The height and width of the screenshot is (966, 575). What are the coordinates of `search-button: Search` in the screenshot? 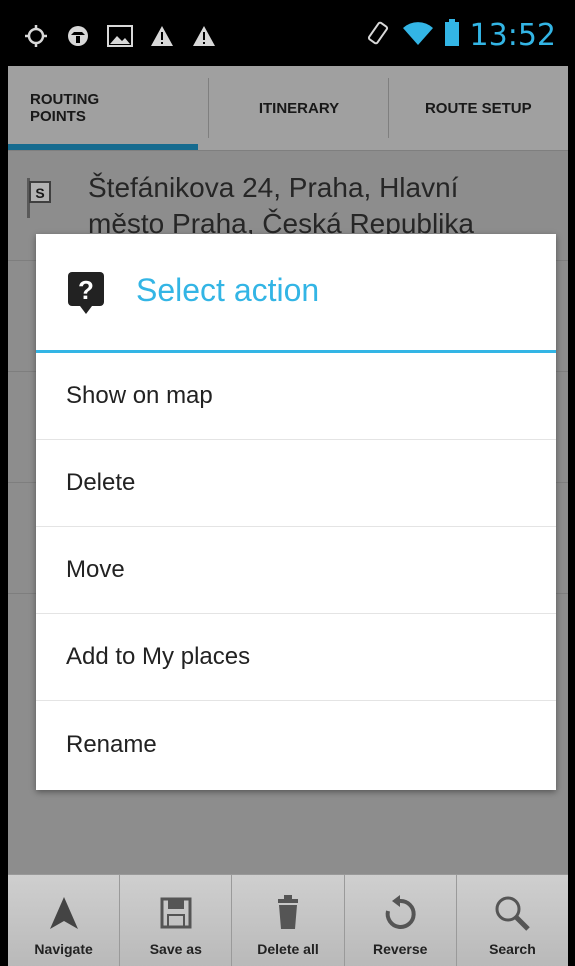 It's located at (512, 920).